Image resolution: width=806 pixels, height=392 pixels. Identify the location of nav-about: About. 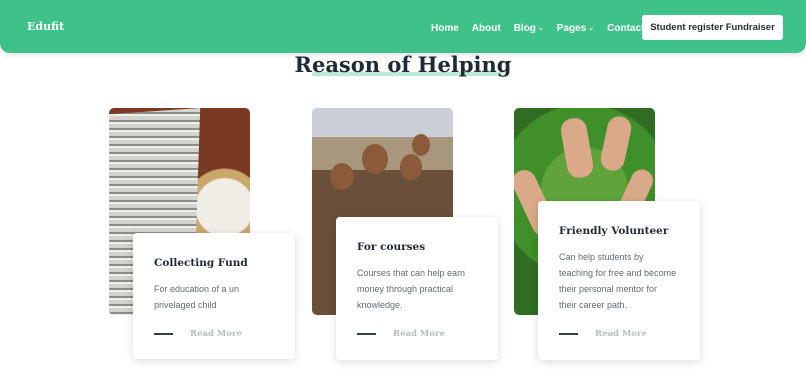
(486, 28).